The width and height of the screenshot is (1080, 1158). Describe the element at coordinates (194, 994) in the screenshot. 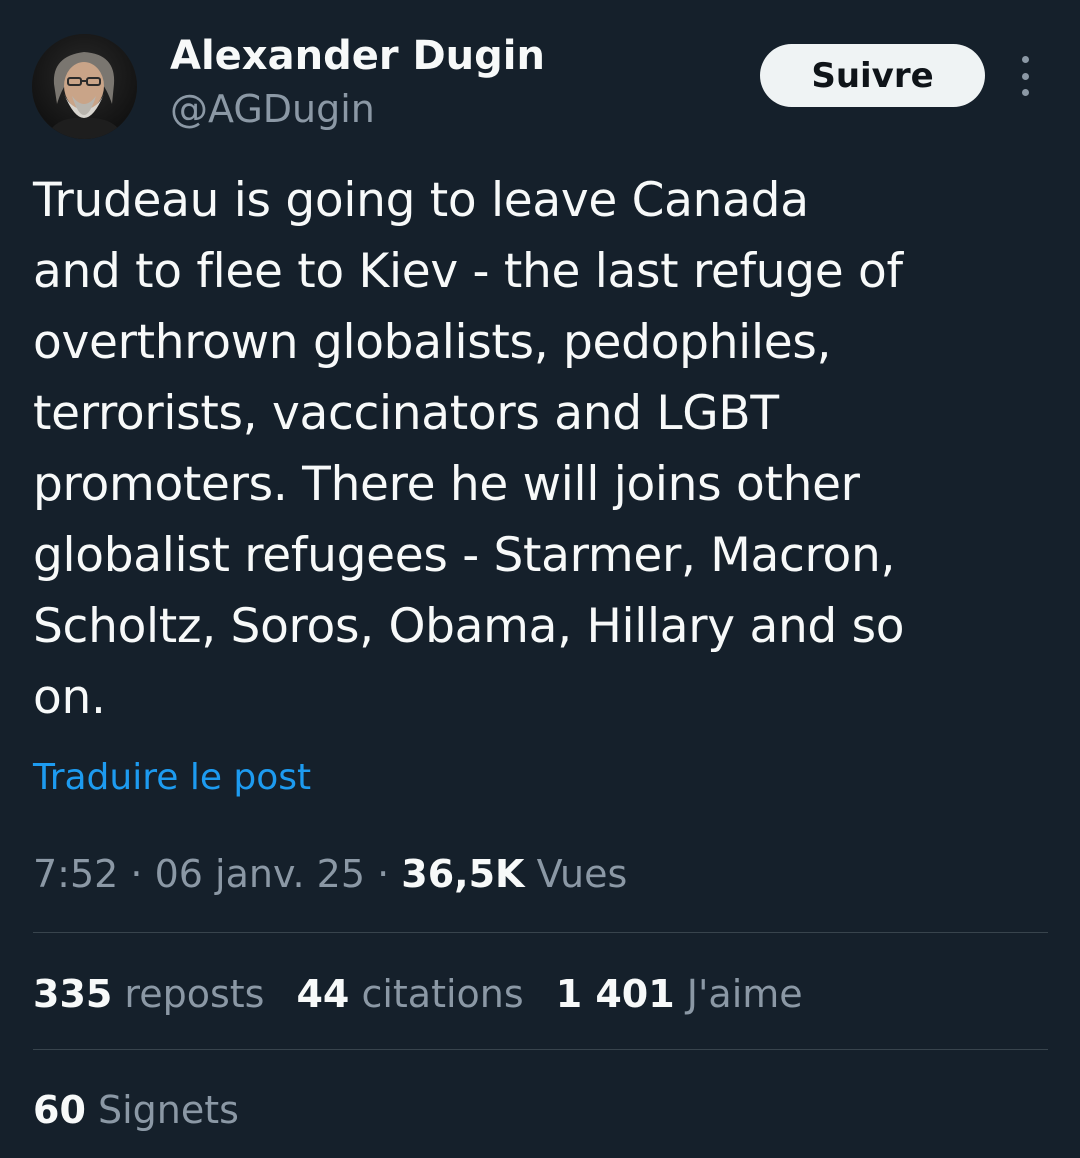

I see `reposts-label: reposts` at that location.